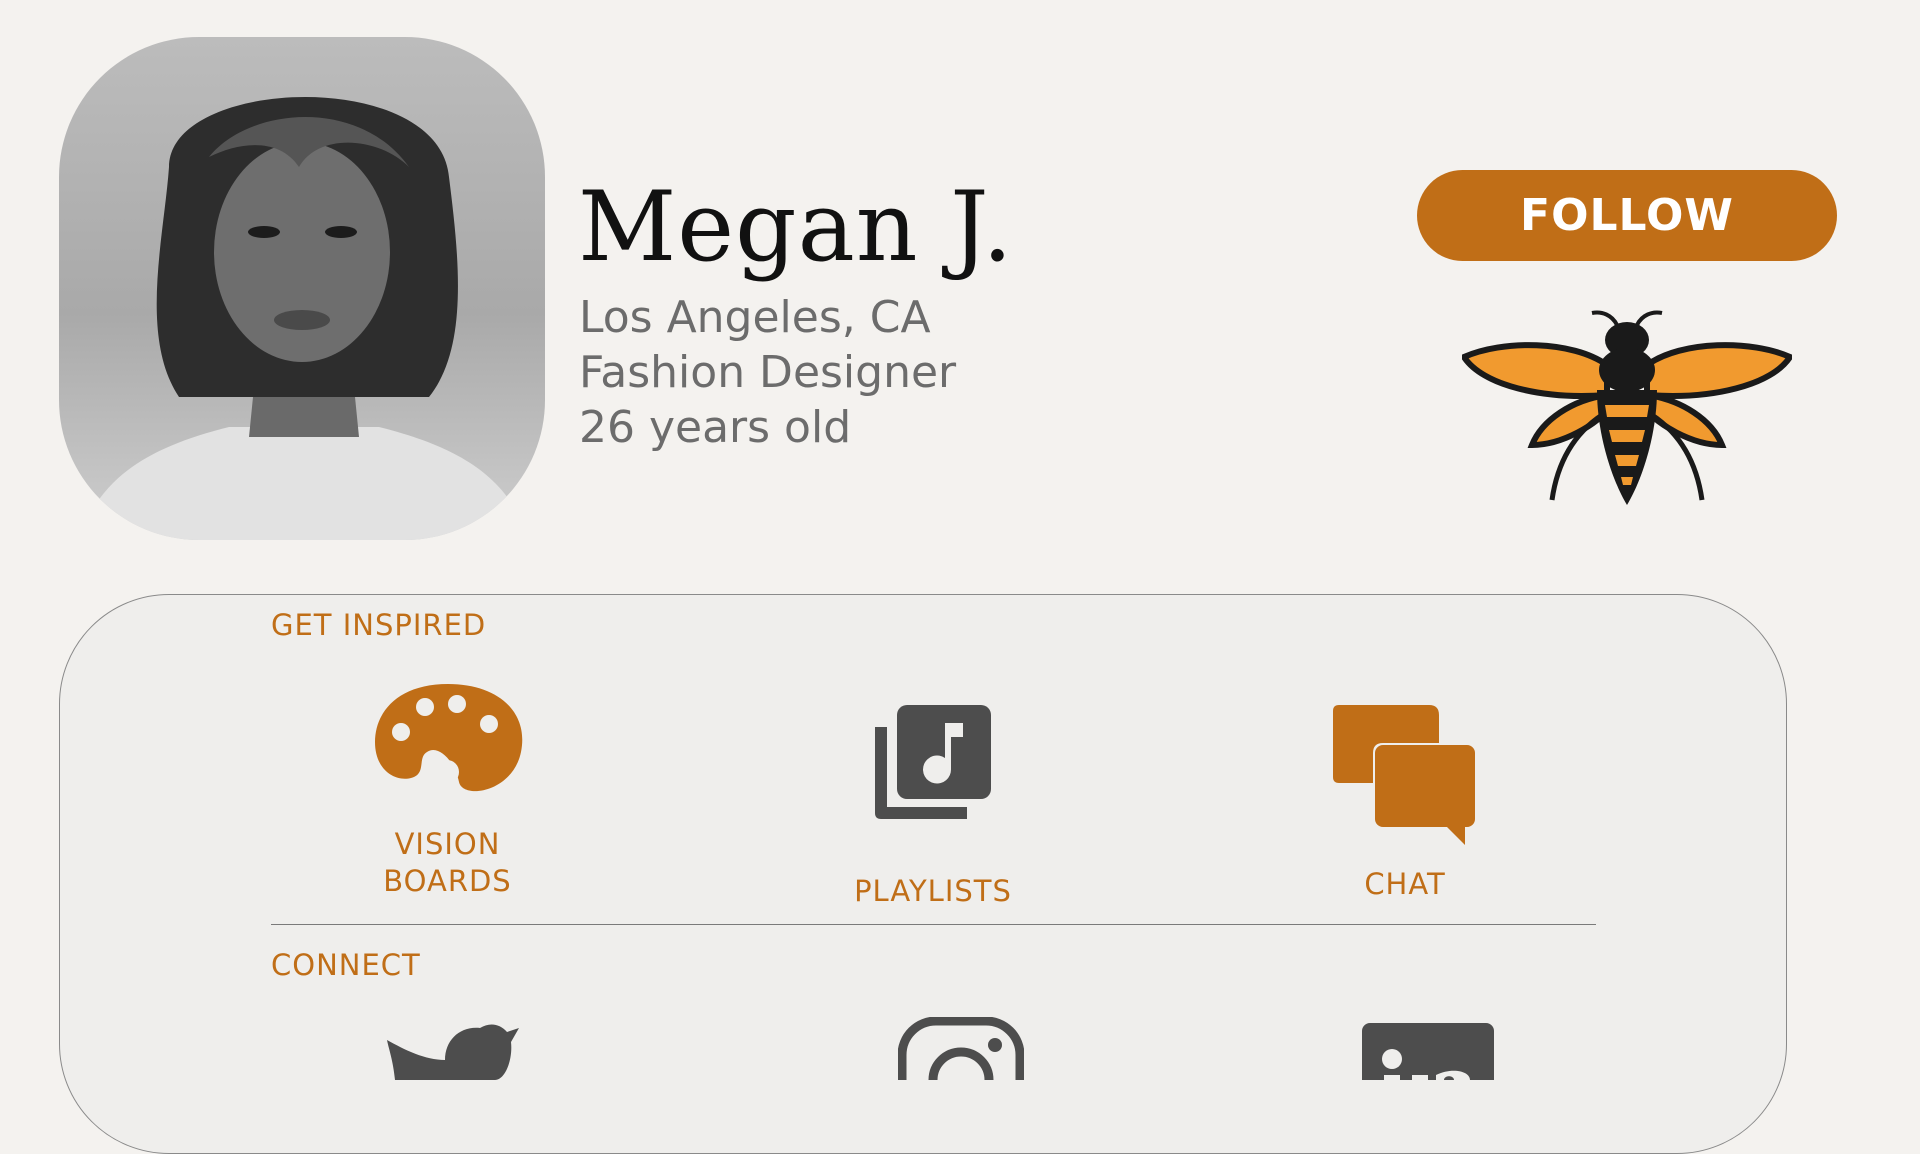  Describe the element at coordinates (961, 1048) in the screenshot. I see `instagram-icon` at that location.